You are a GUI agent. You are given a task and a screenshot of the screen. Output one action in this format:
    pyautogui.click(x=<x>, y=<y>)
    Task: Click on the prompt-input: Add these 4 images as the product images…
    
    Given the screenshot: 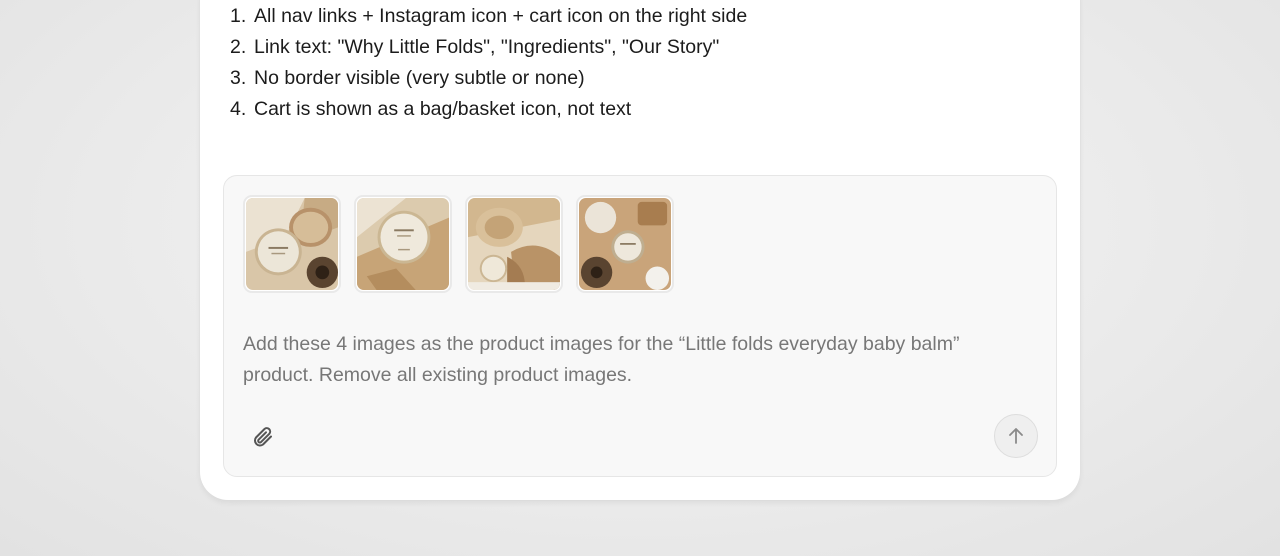 What is the action you would take?
    pyautogui.click(x=638, y=360)
    